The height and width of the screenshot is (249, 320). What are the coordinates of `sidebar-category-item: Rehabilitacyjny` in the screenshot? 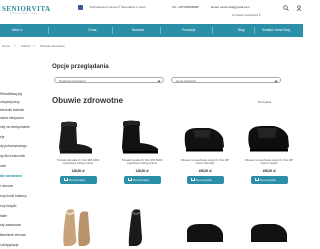 It's located at (21, 94).